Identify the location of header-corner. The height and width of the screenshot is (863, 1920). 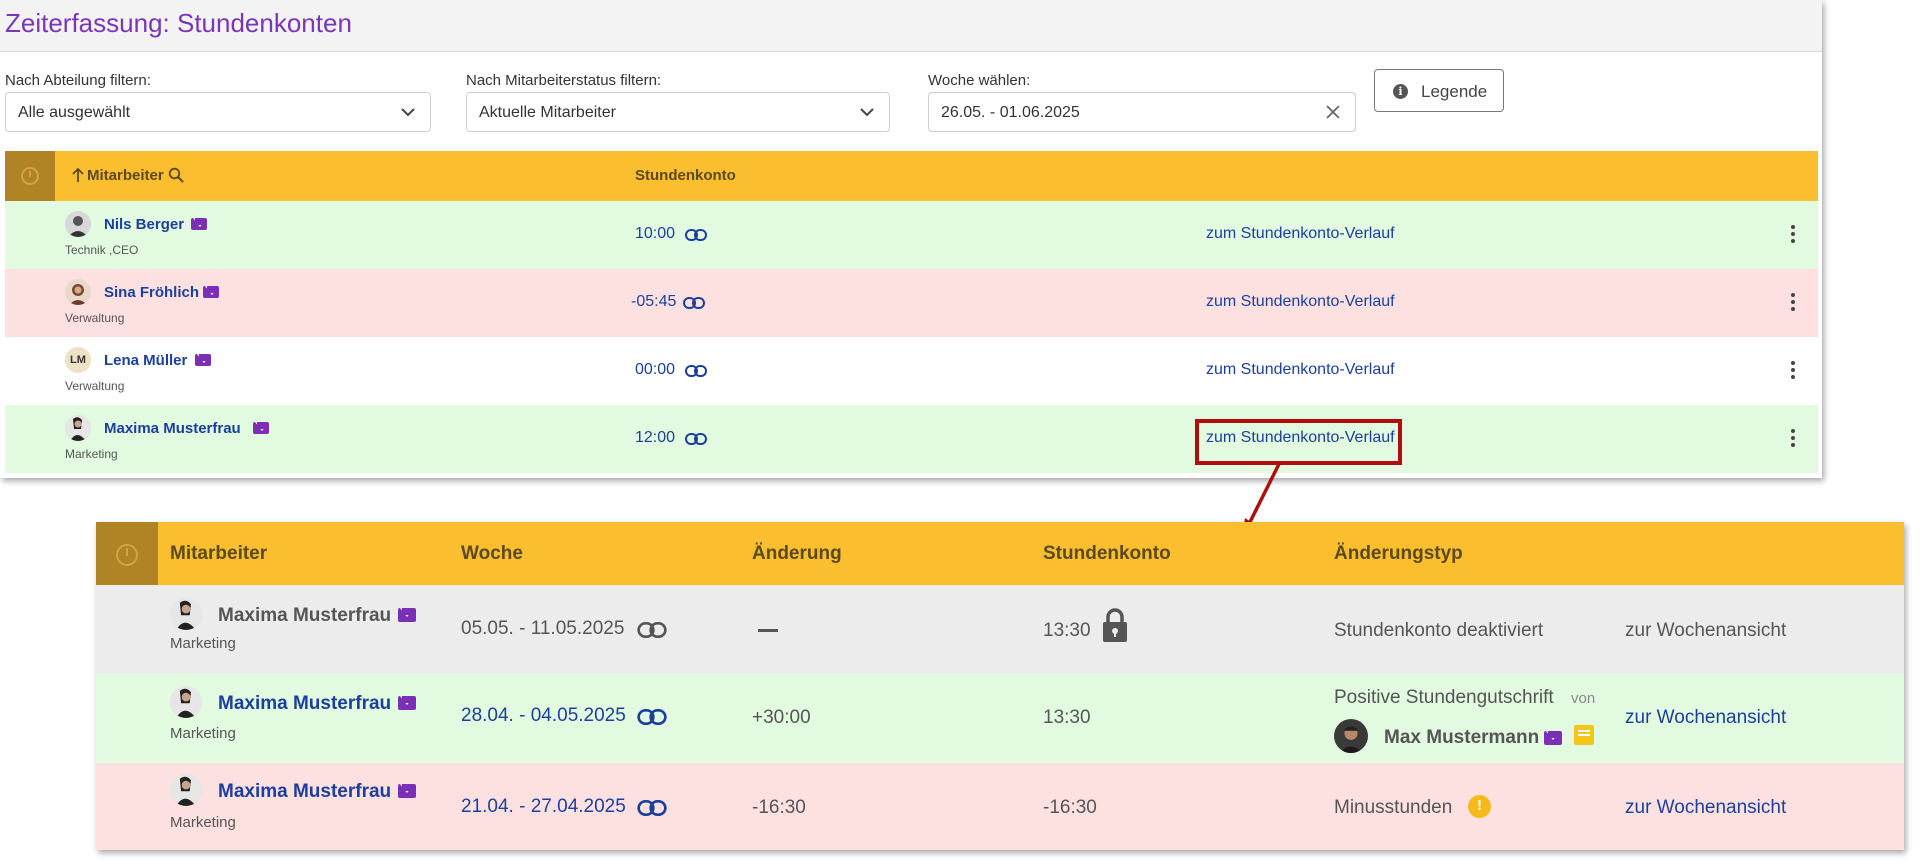
(30, 176).